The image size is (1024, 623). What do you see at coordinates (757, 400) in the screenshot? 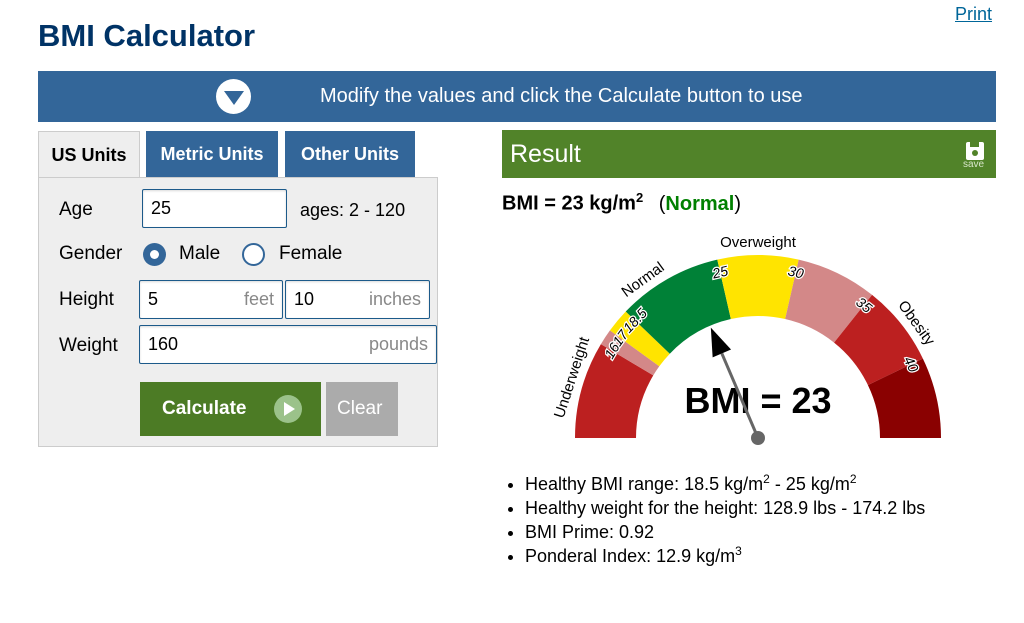
I see `gauge-bmi-label: BMI = 23` at bounding box center [757, 400].